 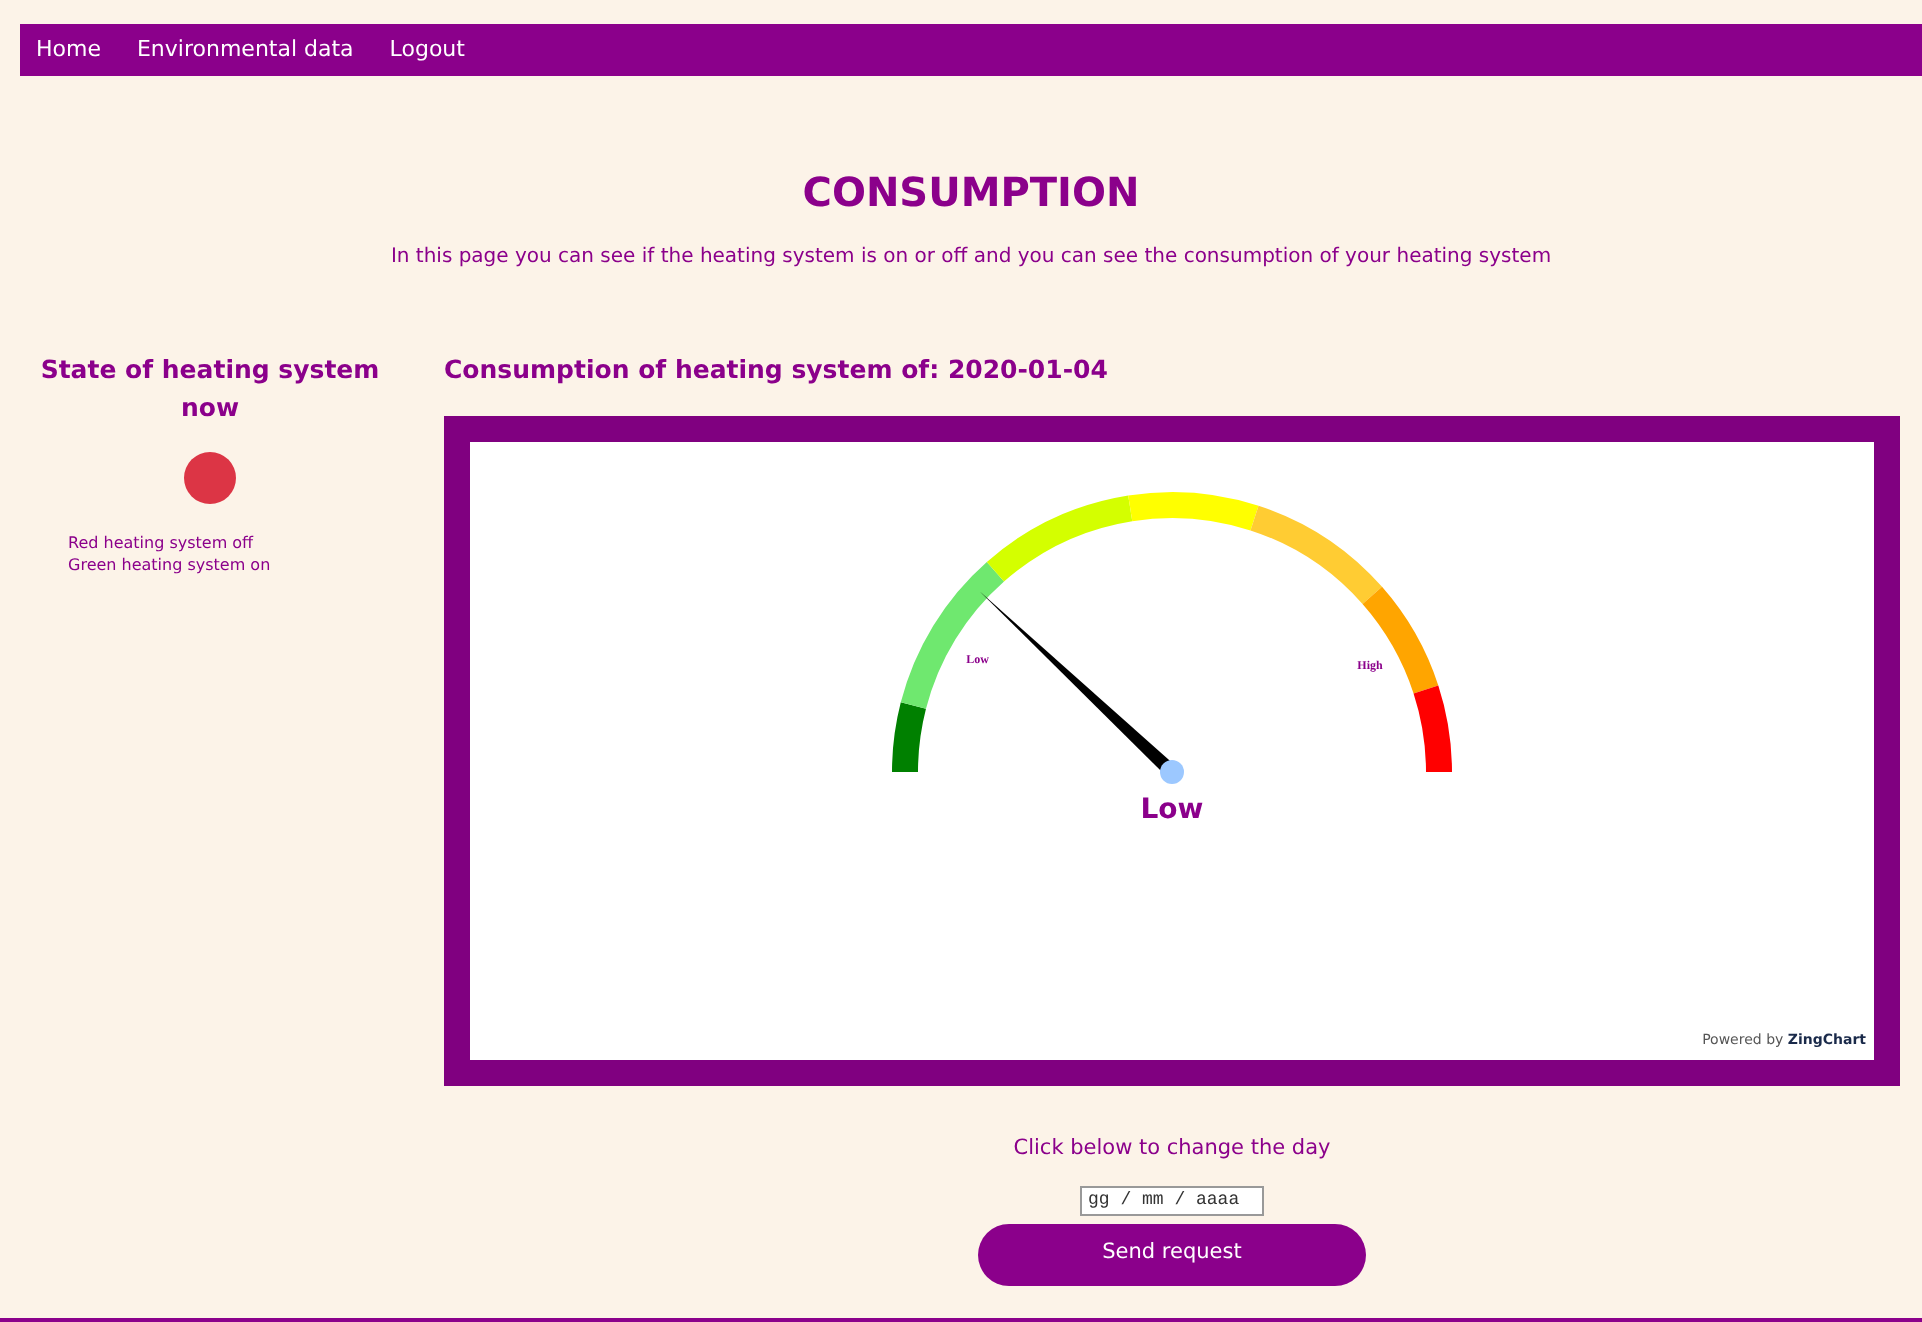 I want to click on send-request-button: Send request, so click(x=1172, y=1254).